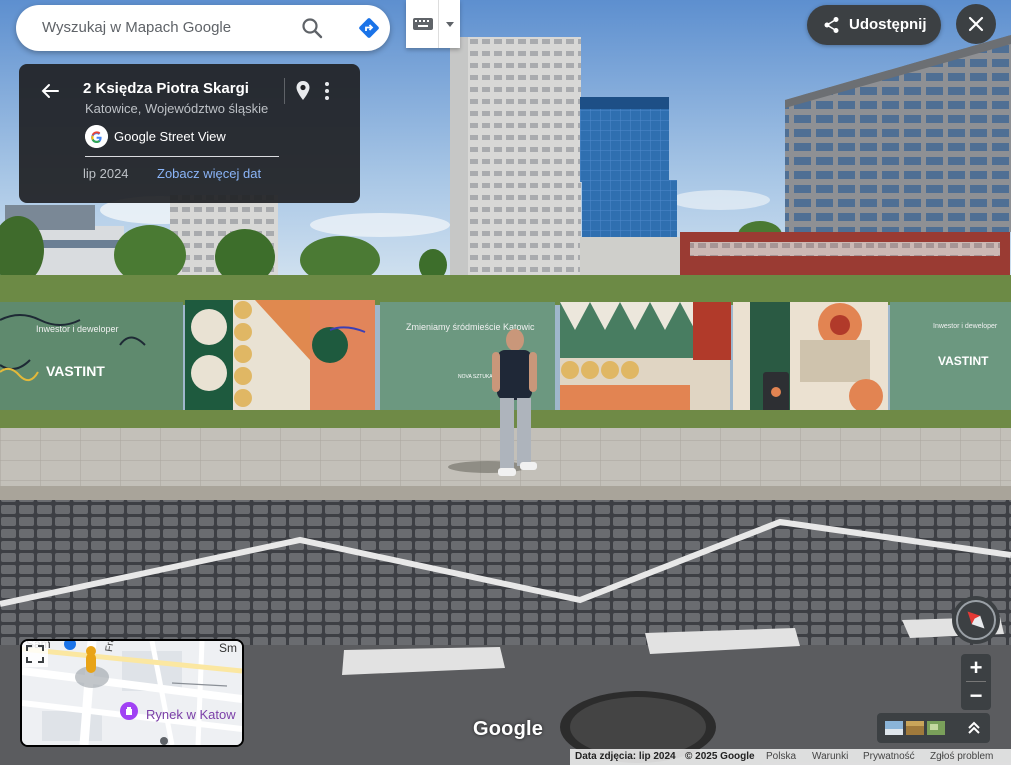 The height and width of the screenshot is (765, 1011). Describe the element at coordinates (369, 28) in the screenshot. I see `directions-icon` at that location.